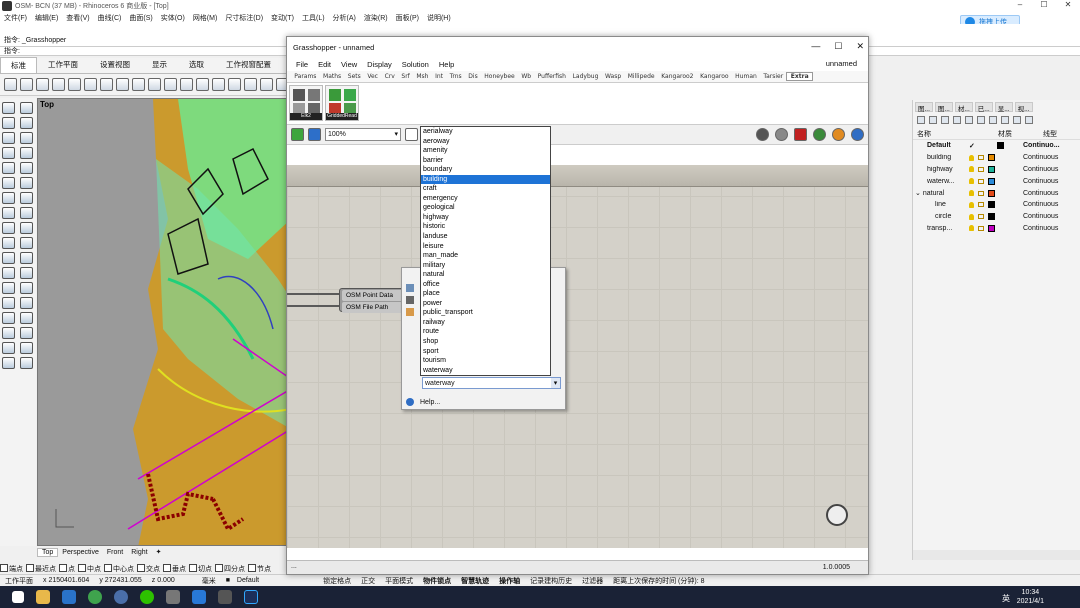 This screenshot has height=608, width=1080. I want to click on mesh-tool-icon, so click(8, 228).